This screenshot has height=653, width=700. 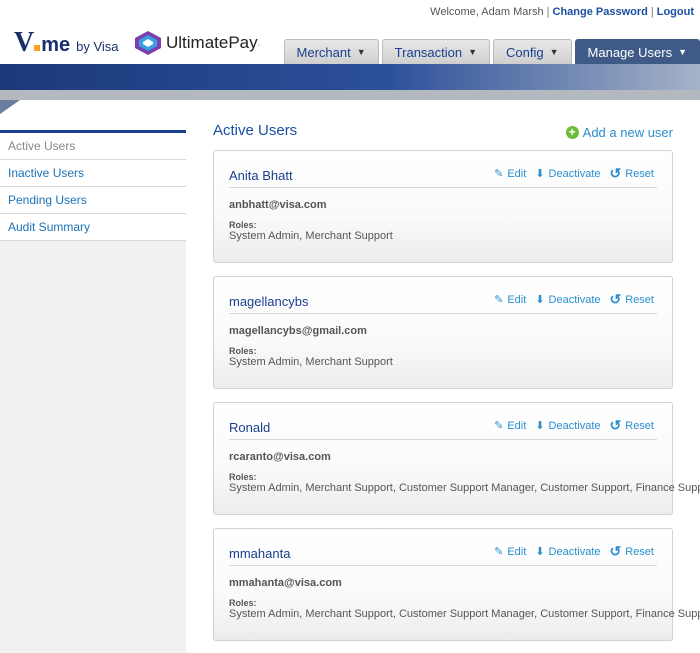 What do you see at coordinates (280, 457) in the screenshot?
I see `user-email: rcaranto@visa.com` at bounding box center [280, 457].